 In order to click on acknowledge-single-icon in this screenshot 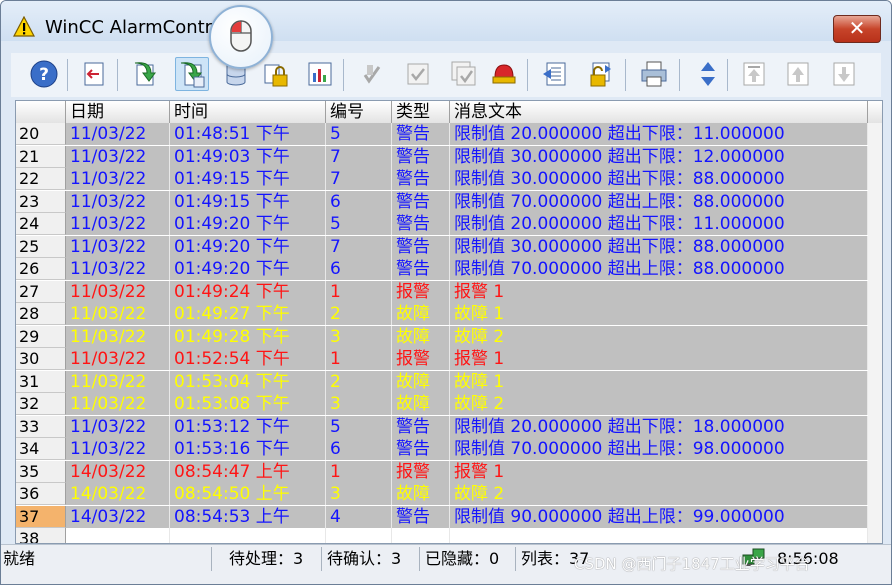, I will do `click(372, 74)`.